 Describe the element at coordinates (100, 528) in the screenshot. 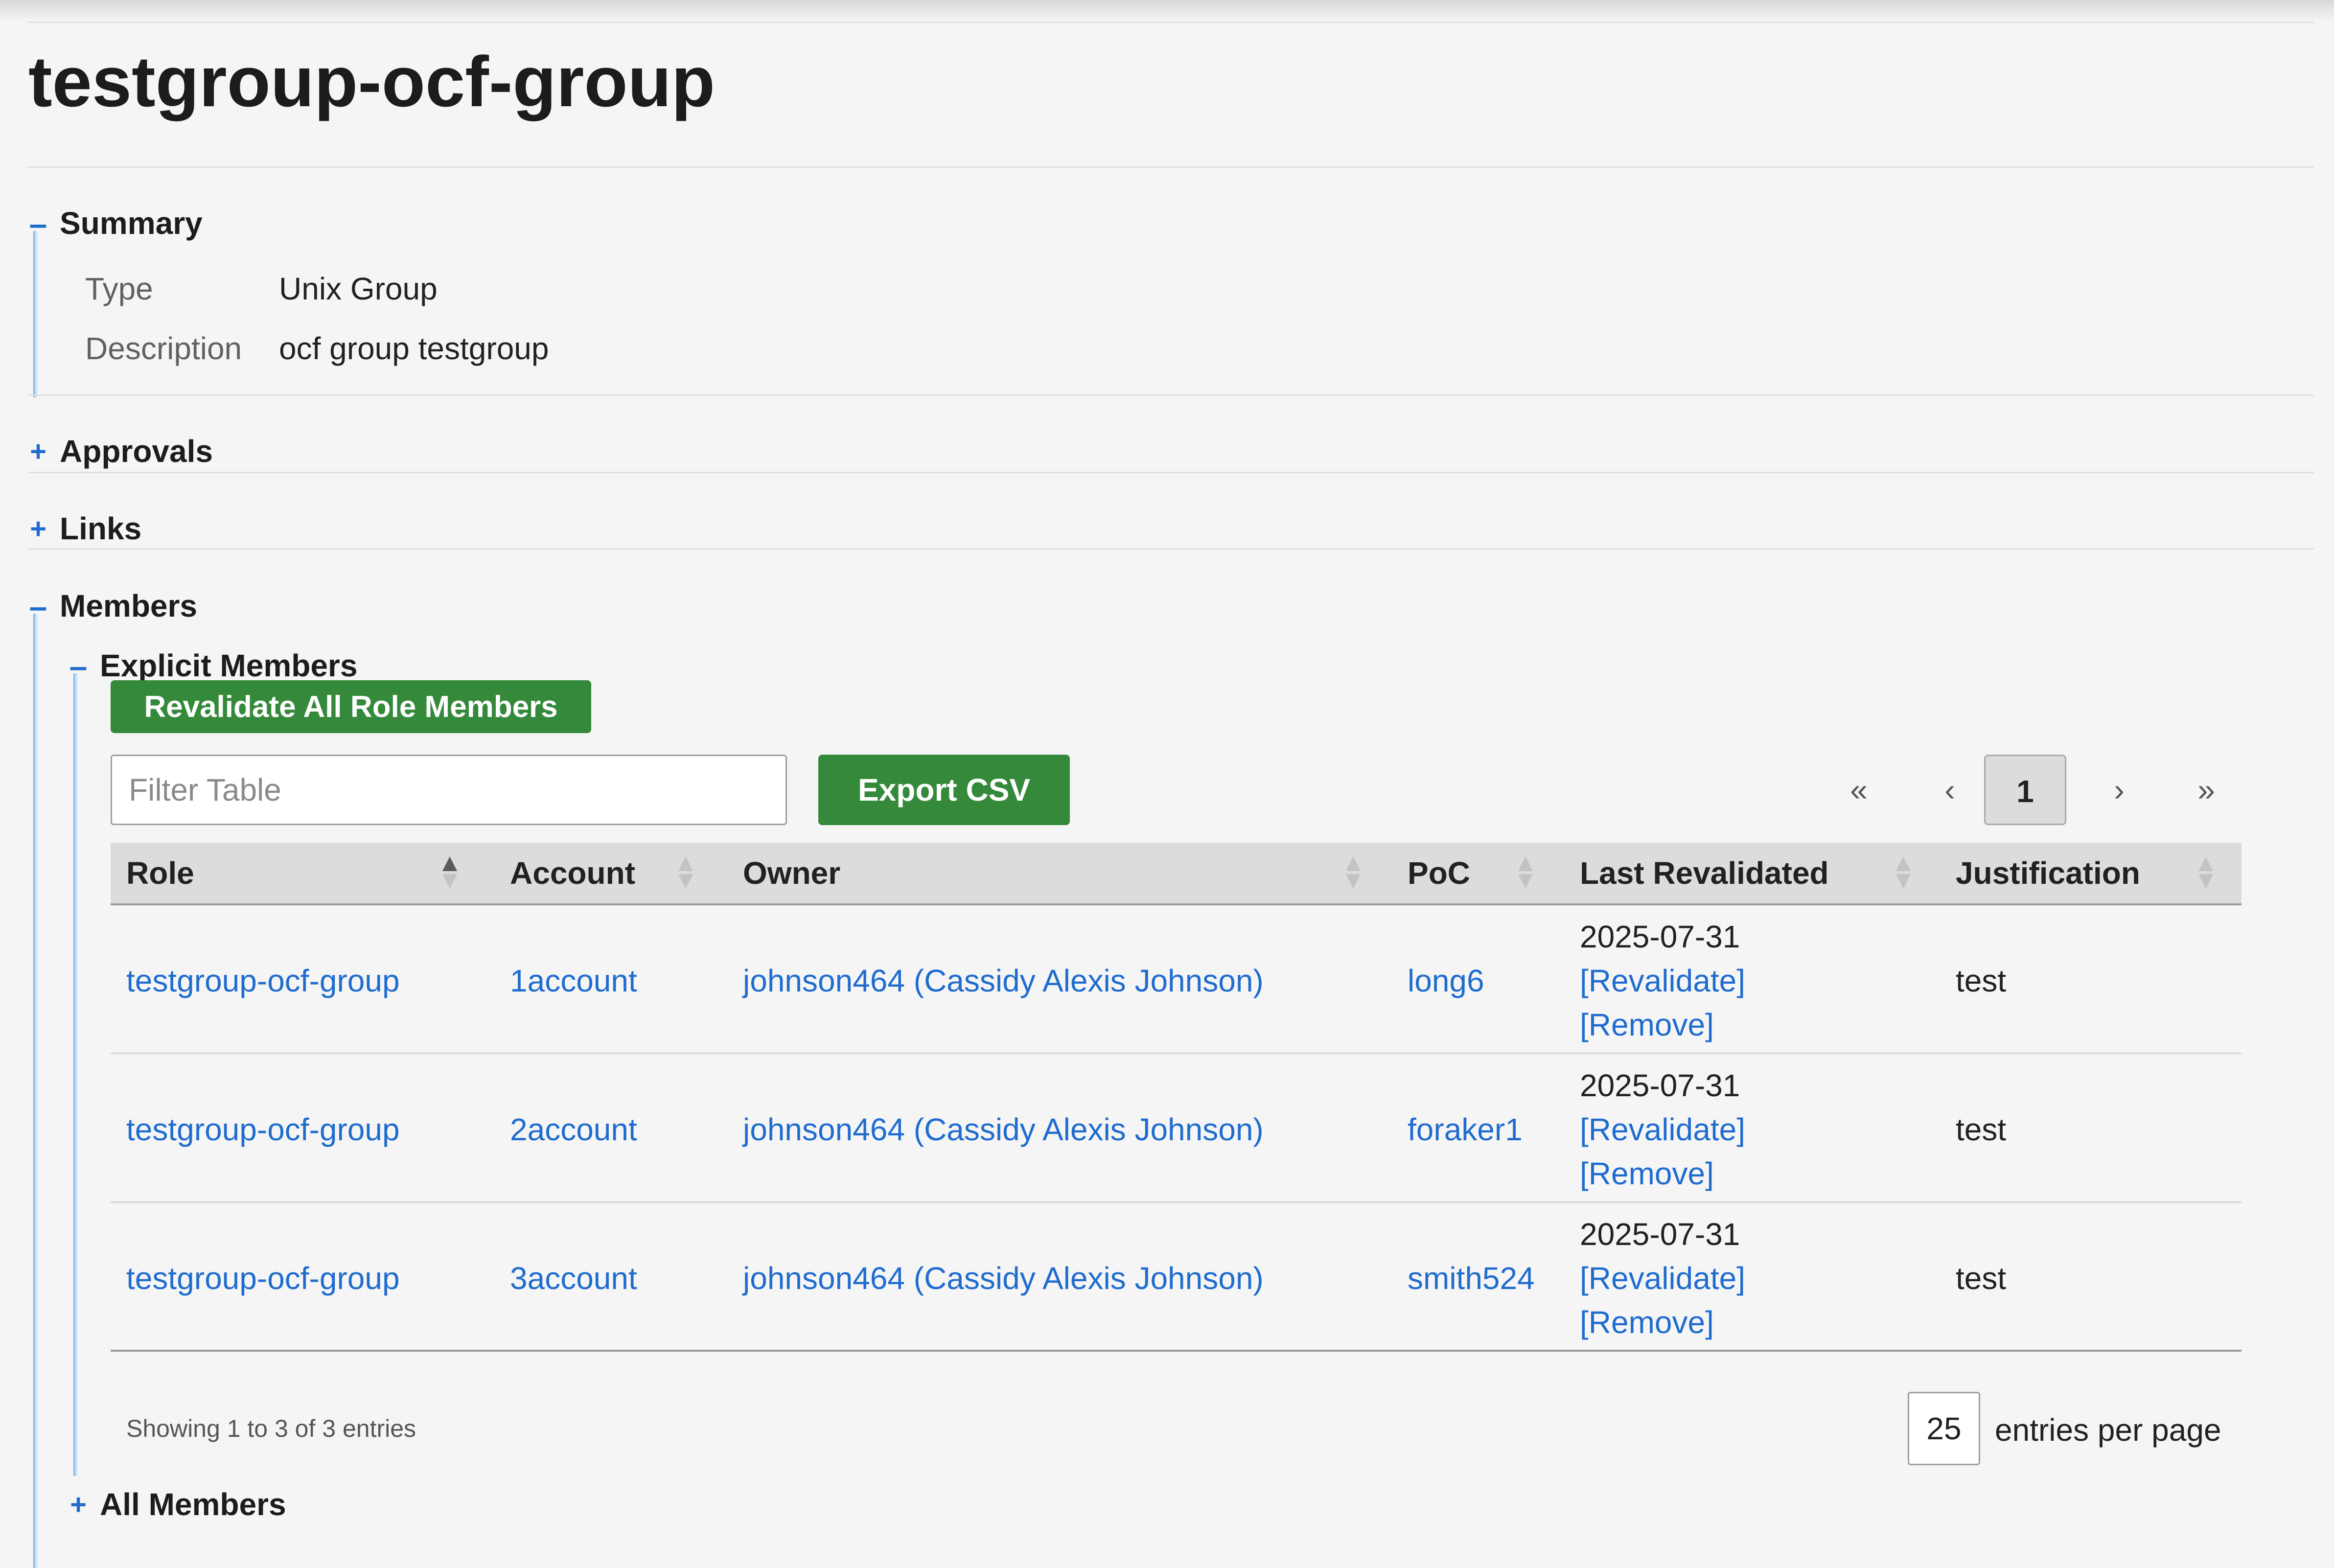

I see `links-heading: Links` at that location.